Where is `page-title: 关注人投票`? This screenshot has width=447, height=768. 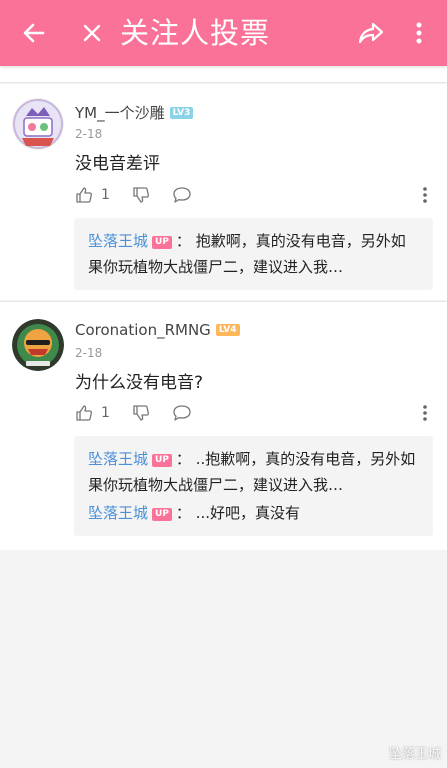 page-title: 关注人投票 is located at coordinates (195, 33).